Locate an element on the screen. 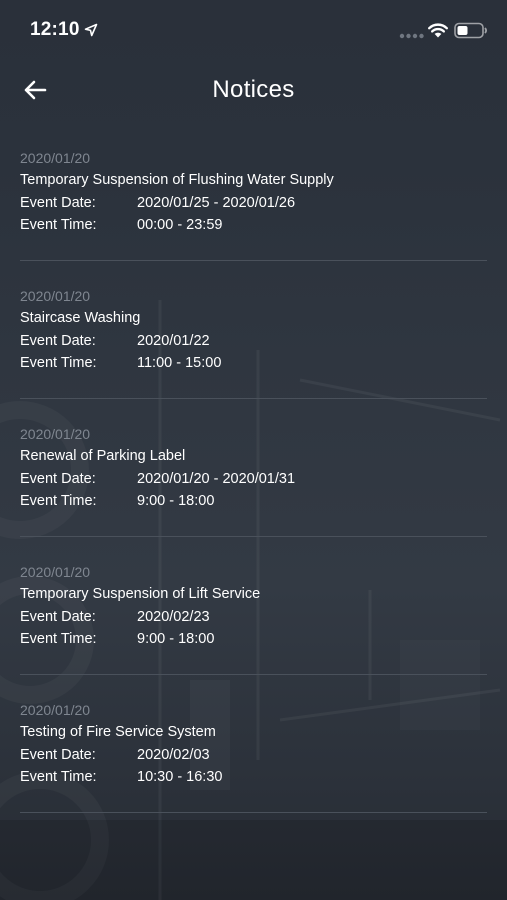 The image size is (507, 900). status-bar: 12:10 is located at coordinates (253, 31).